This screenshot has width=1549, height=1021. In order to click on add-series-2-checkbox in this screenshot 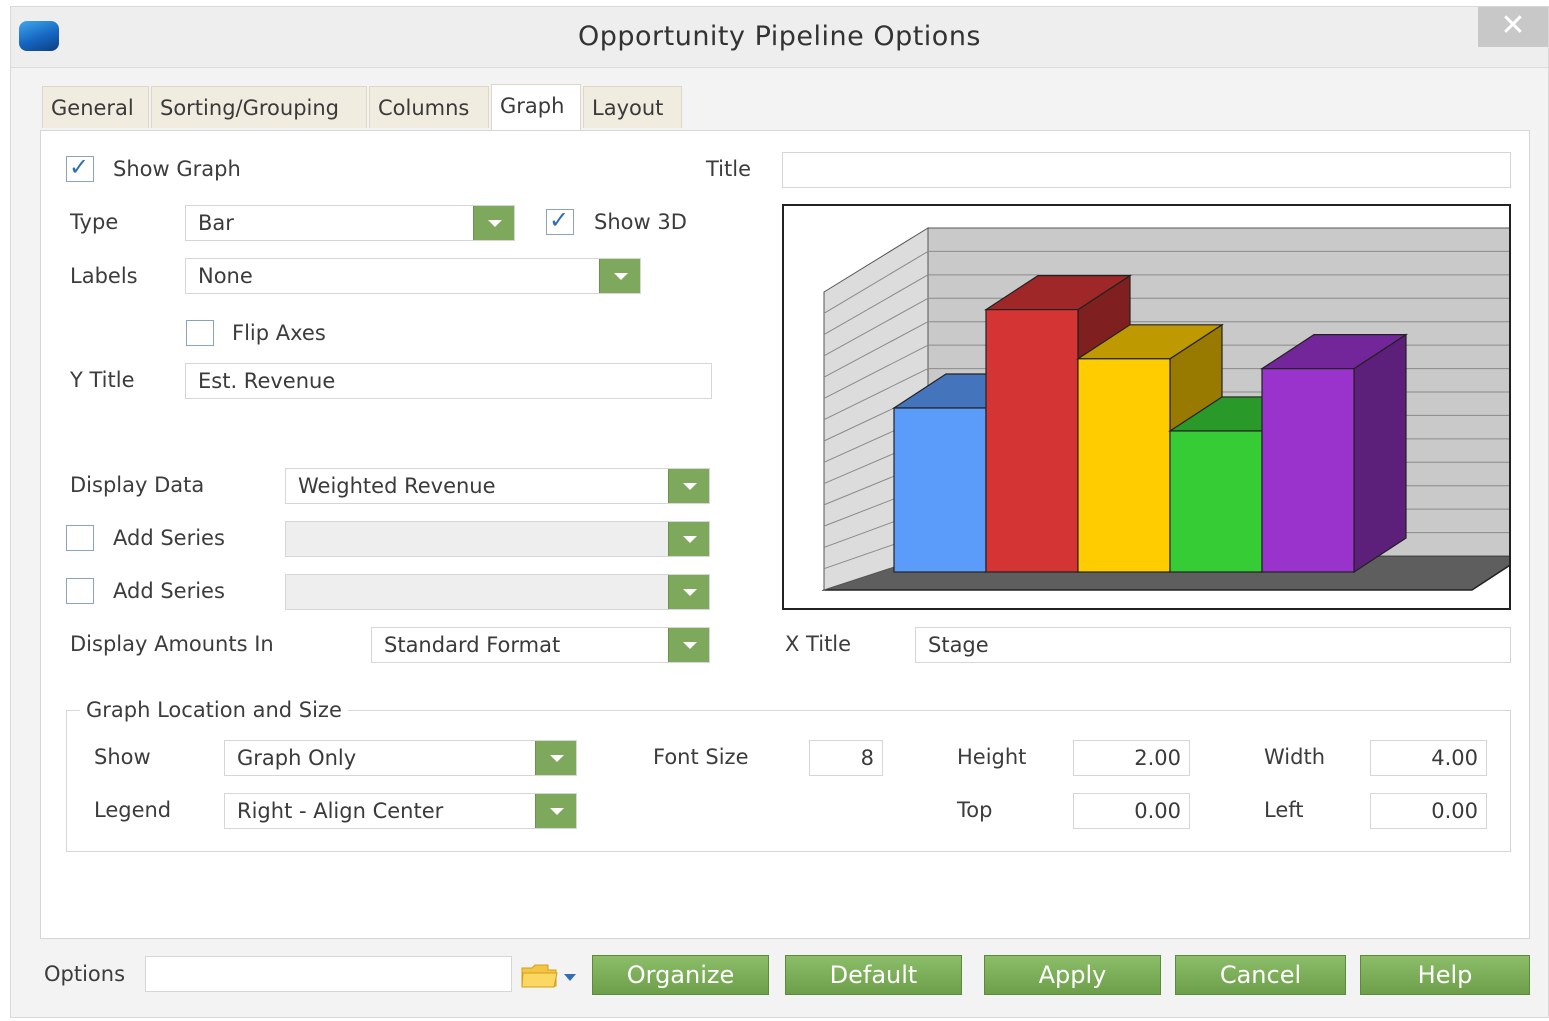, I will do `click(80, 591)`.